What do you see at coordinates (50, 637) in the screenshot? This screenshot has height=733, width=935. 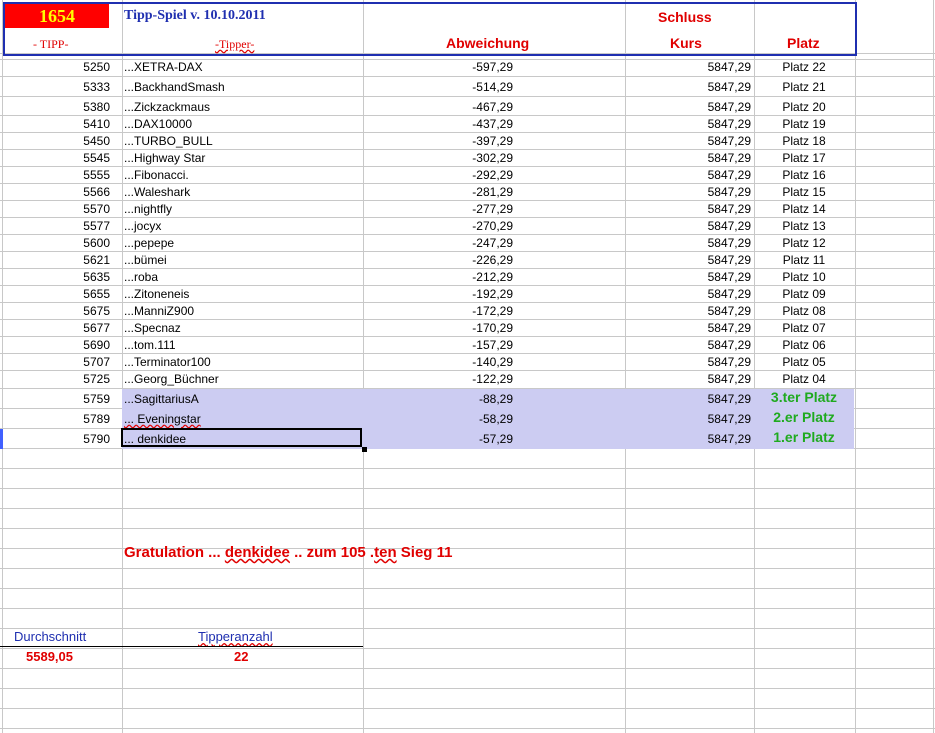 I see `durchschnitt-label: Durchschnitt` at bounding box center [50, 637].